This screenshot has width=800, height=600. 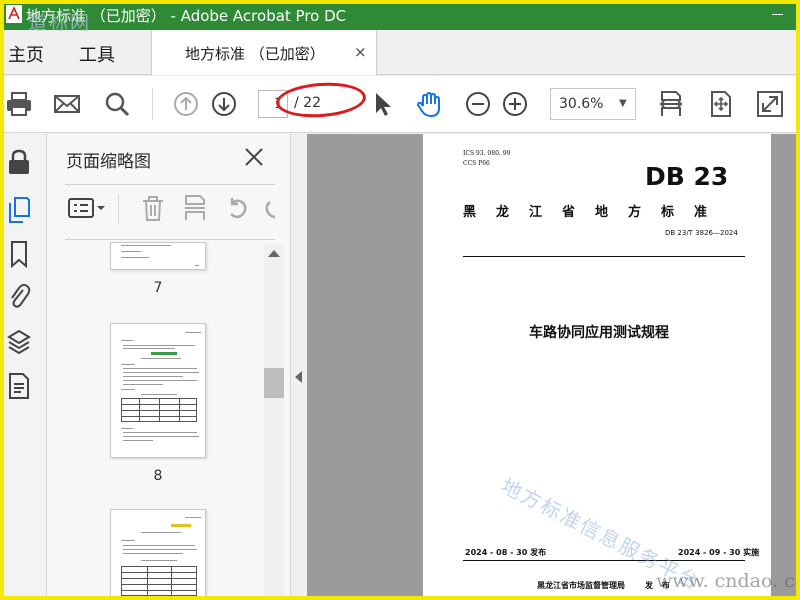 What do you see at coordinates (360, 52) in the screenshot?
I see `close-tab-button: ×` at bounding box center [360, 52].